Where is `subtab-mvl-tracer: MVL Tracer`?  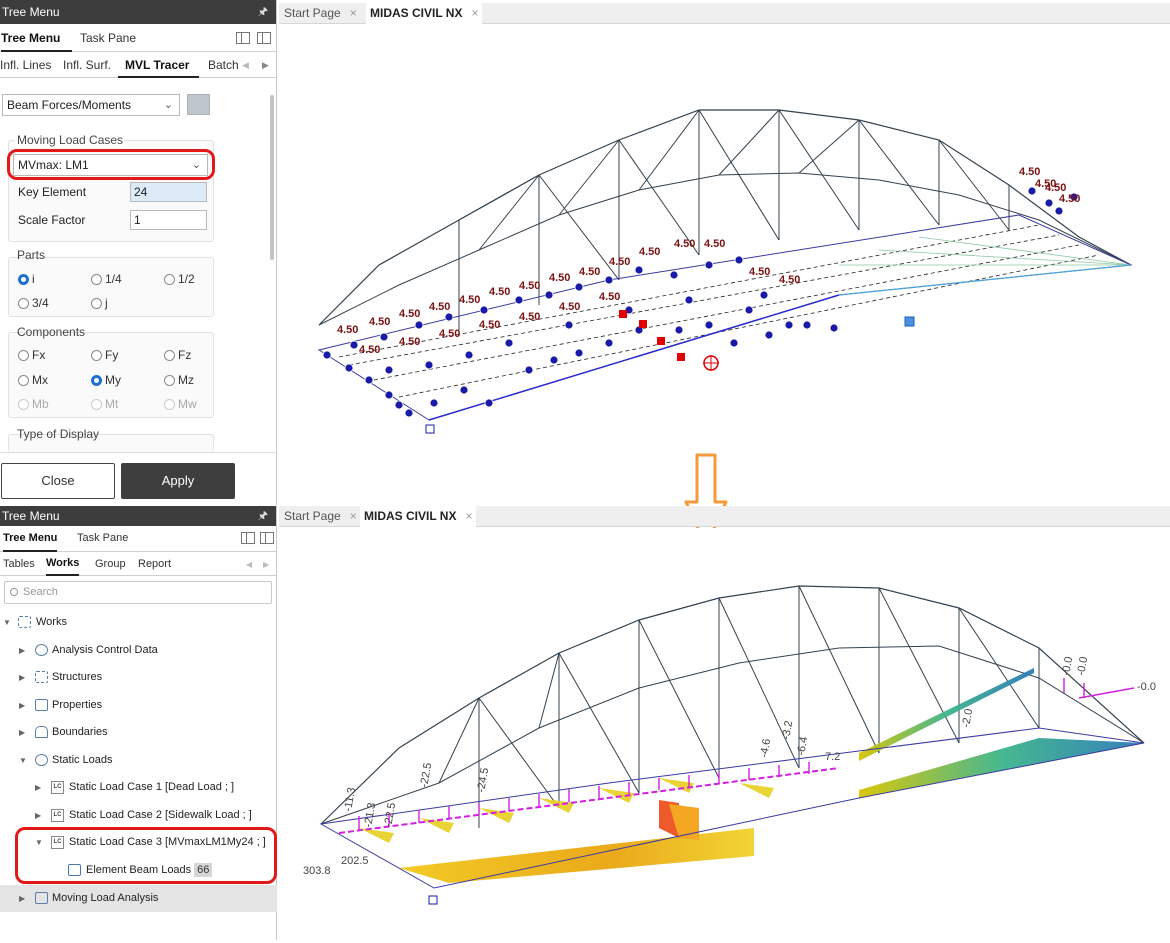 subtab-mvl-tracer: MVL Tracer is located at coordinates (158, 65).